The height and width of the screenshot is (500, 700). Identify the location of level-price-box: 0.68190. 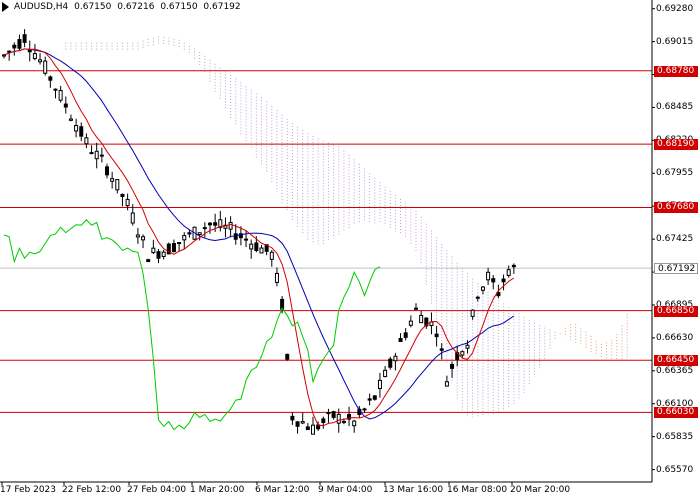
(676, 145).